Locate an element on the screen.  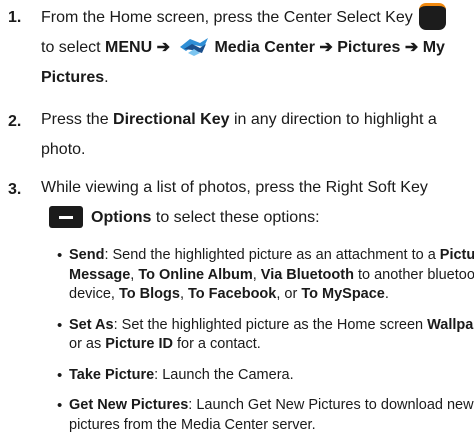
option-title: Take Picture is located at coordinates (112, 374).